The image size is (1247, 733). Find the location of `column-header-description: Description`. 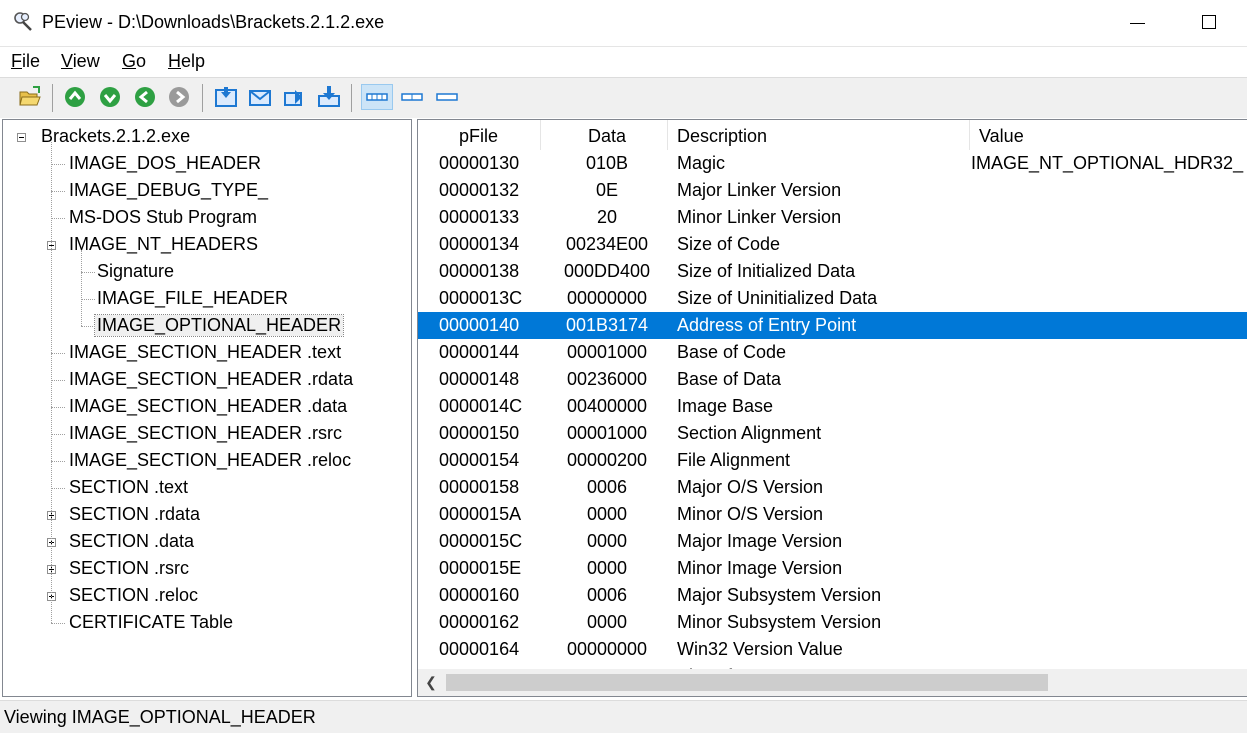

column-header-description: Description is located at coordinates (722, 136).